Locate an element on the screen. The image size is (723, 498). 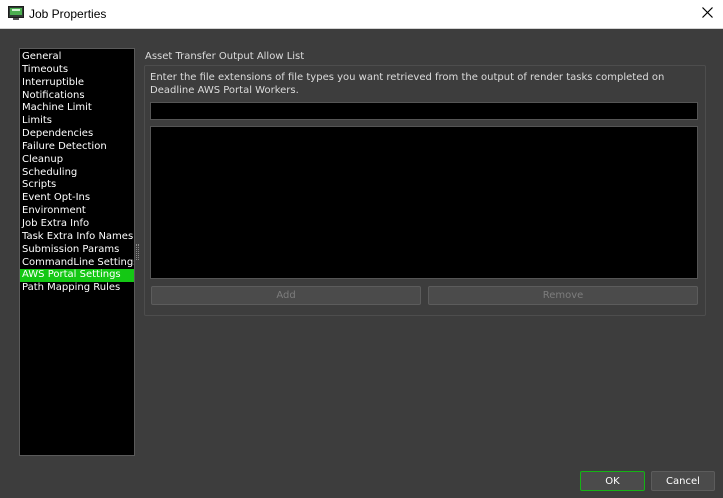
sidebar-item-scheduling: Scheduling is located at coordinates (77, 173).